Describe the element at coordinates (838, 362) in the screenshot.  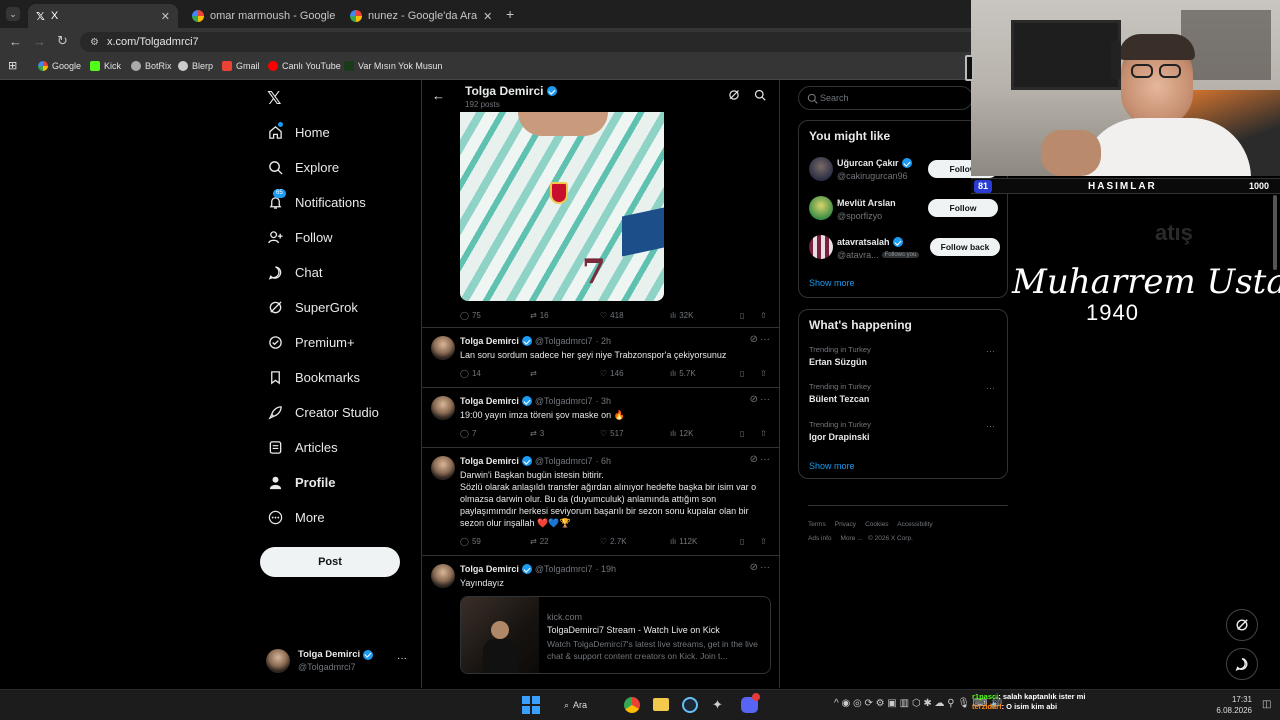
I see `trend-name: Ertan Süzgün` at that location.